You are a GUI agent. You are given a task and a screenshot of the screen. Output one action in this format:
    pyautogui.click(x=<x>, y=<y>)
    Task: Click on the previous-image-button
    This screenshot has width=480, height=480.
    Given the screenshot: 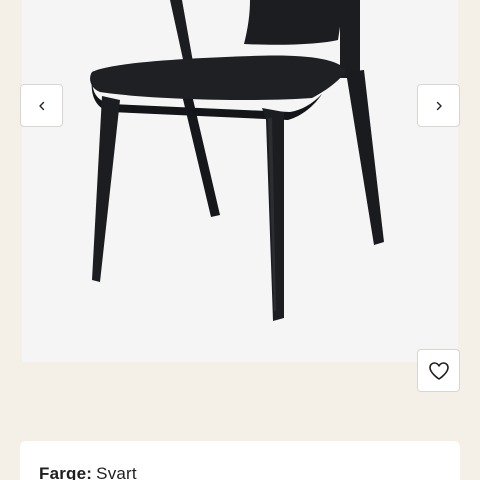 What is the action you would take?
    pyautogui.click(x=41, y=105)
    